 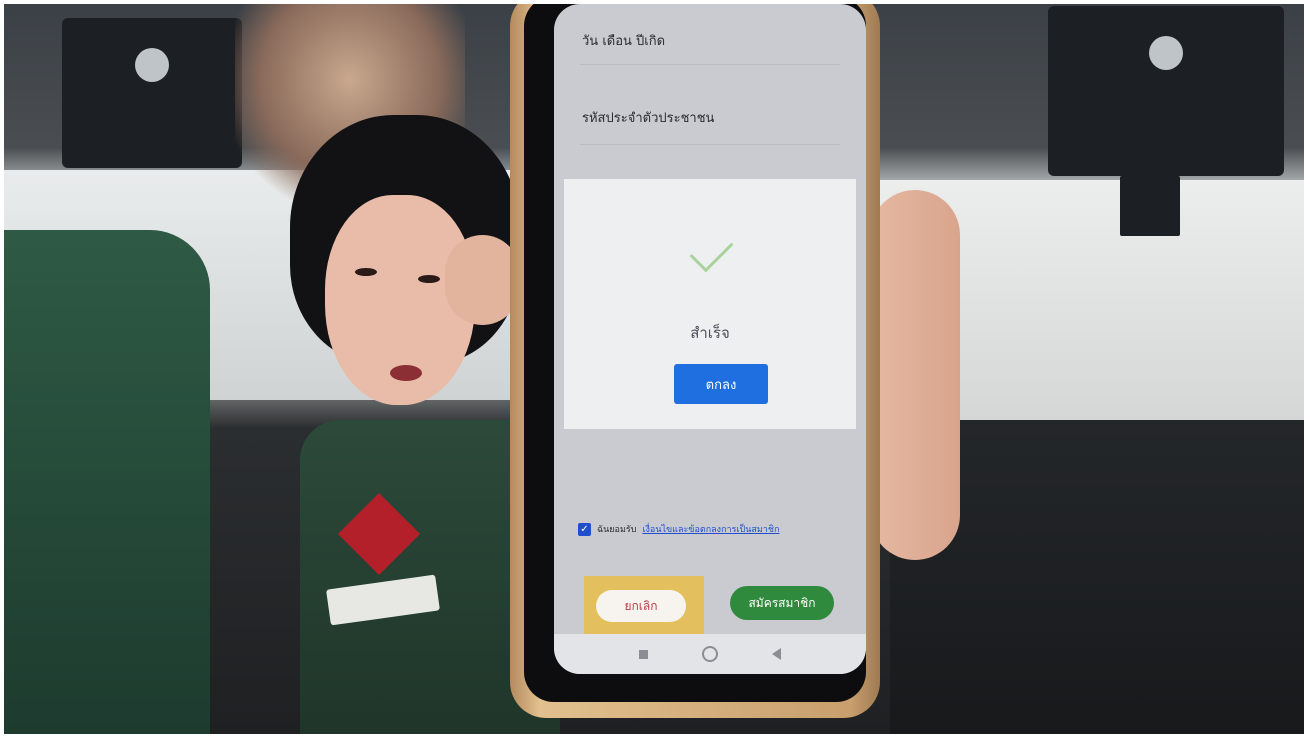 What do you see at coordinates (584, 529) in the screenshot?
I see `consent-checkbox: ✓` at bounding box center [584, 529].